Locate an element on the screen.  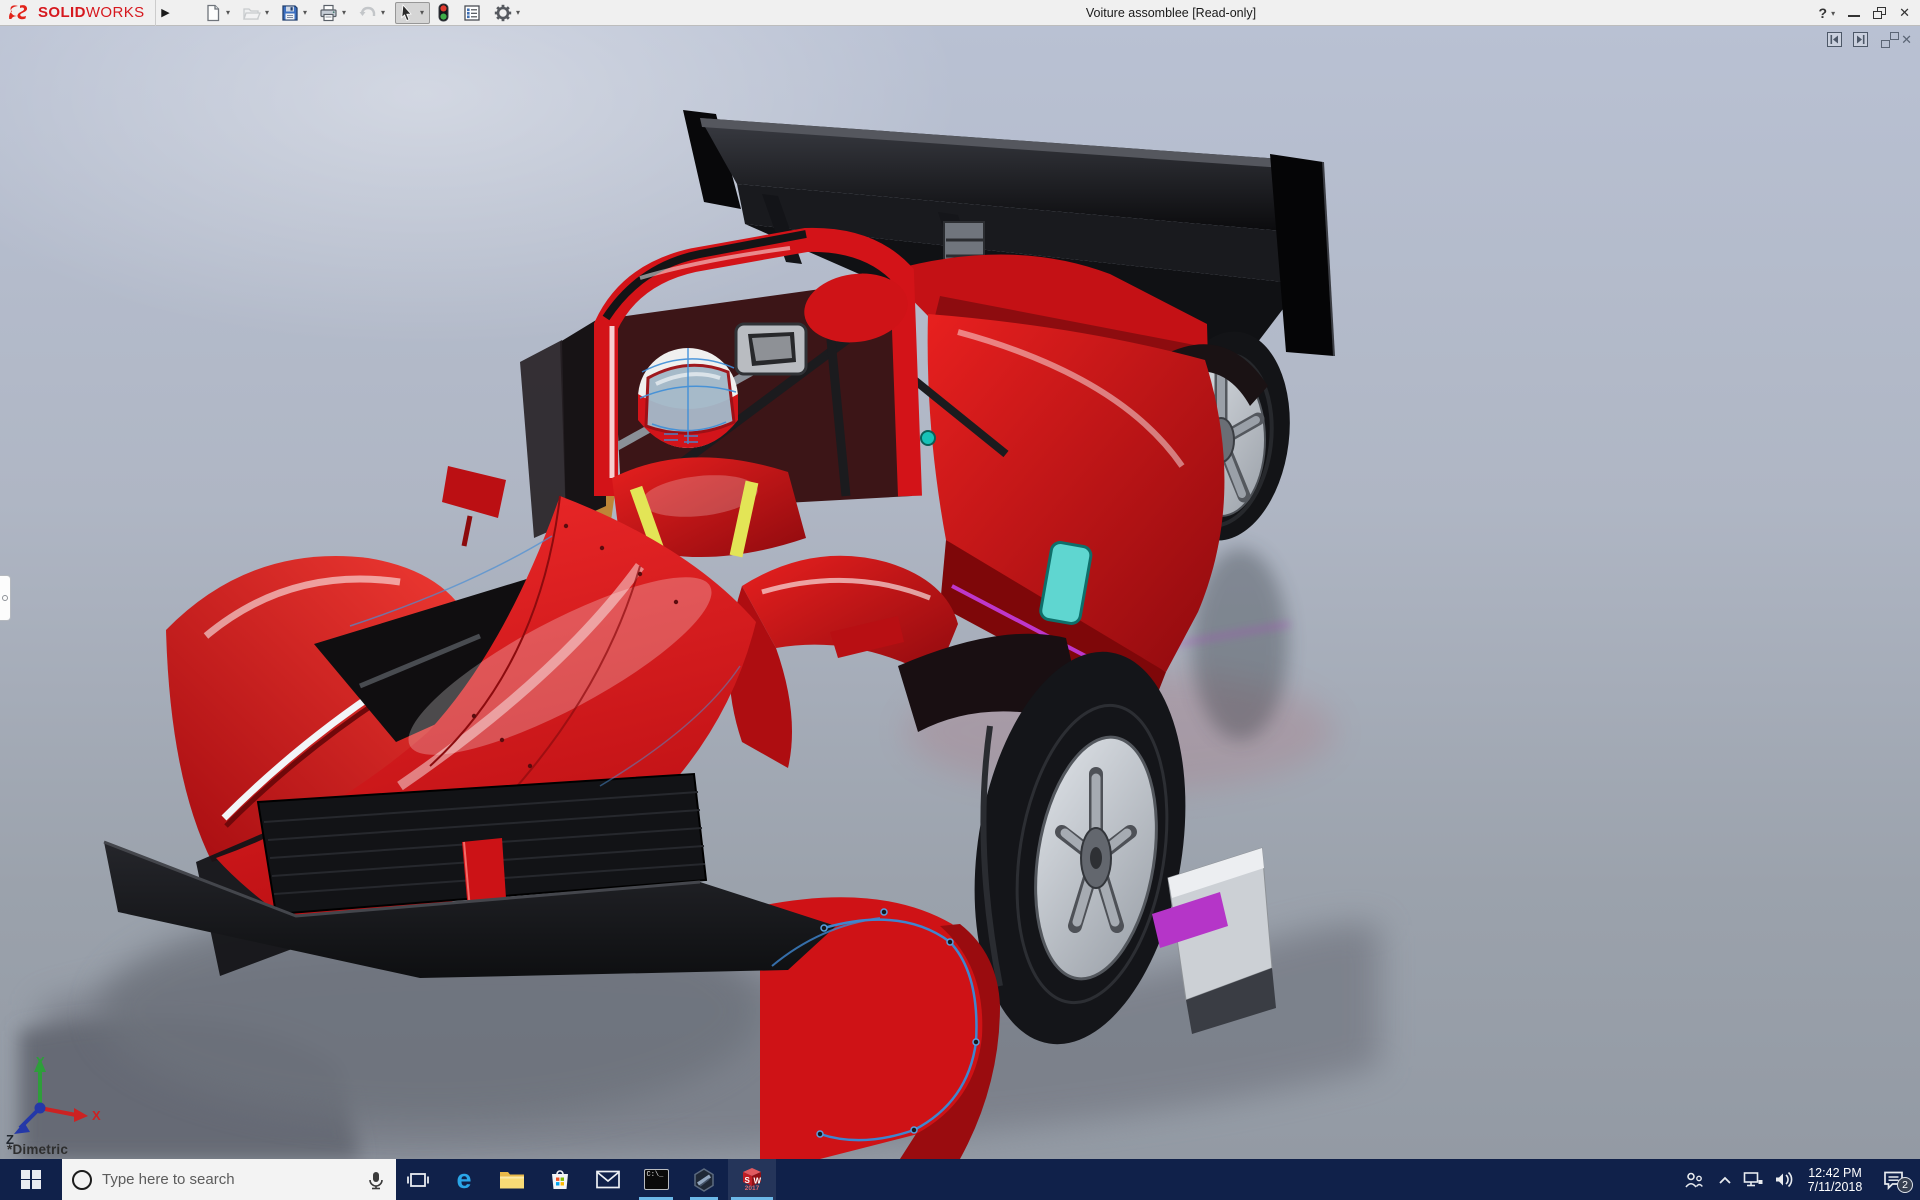
quick-toolbar: ▾ ▾ ▾ ▾ ▾ ▾ ▾ is located at coordinates (366, 12).